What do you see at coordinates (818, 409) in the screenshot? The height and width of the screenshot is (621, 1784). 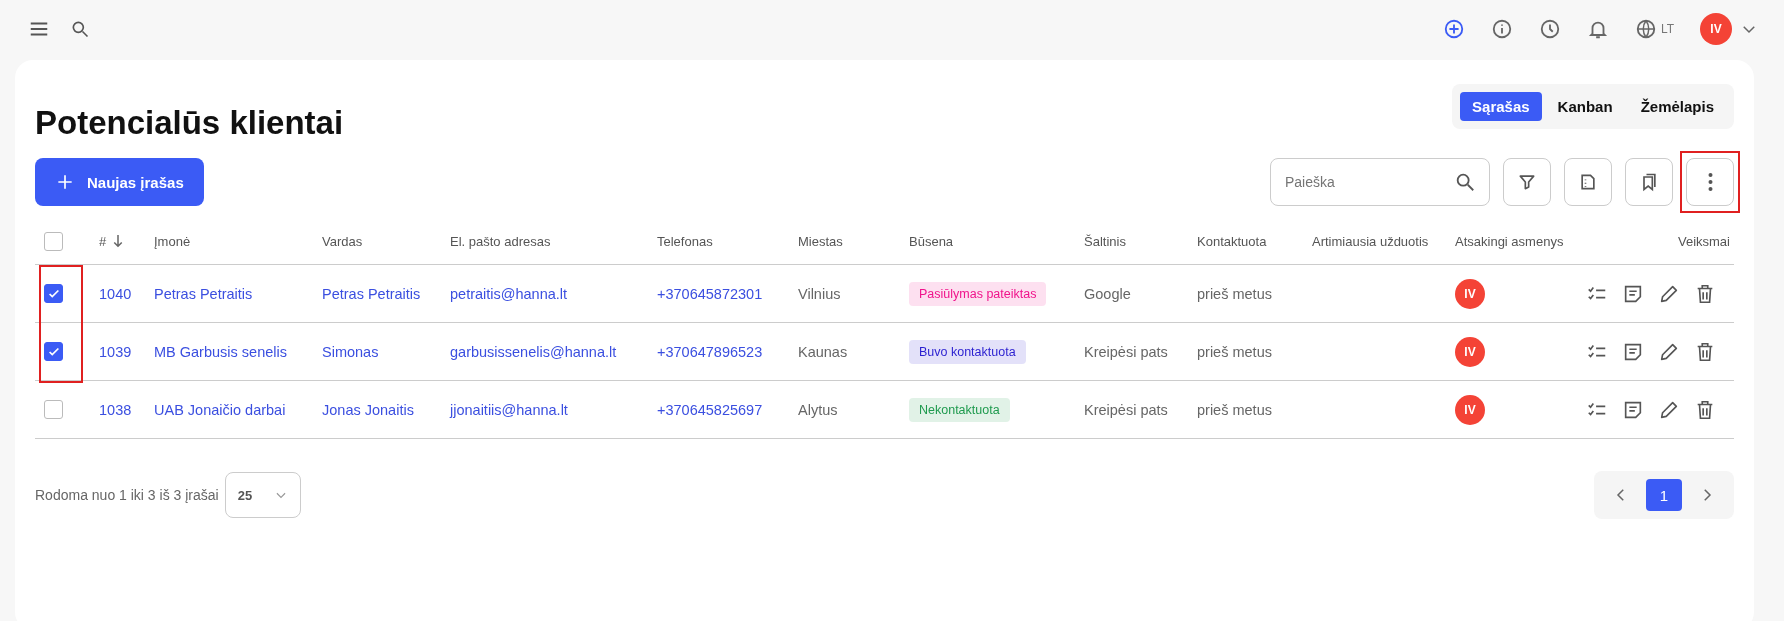 I see `city-text: Alytus` at bounding box center [818, 409].